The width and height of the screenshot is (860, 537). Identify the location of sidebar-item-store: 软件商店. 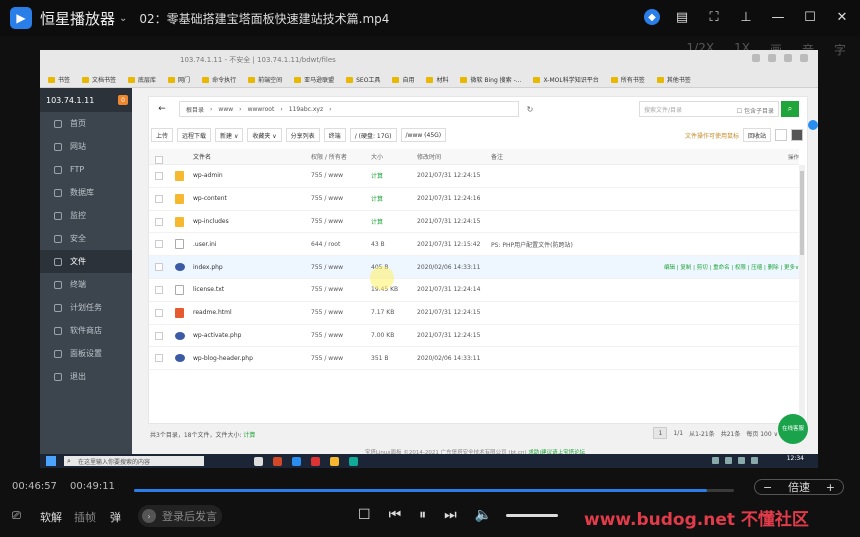
(86, 330).